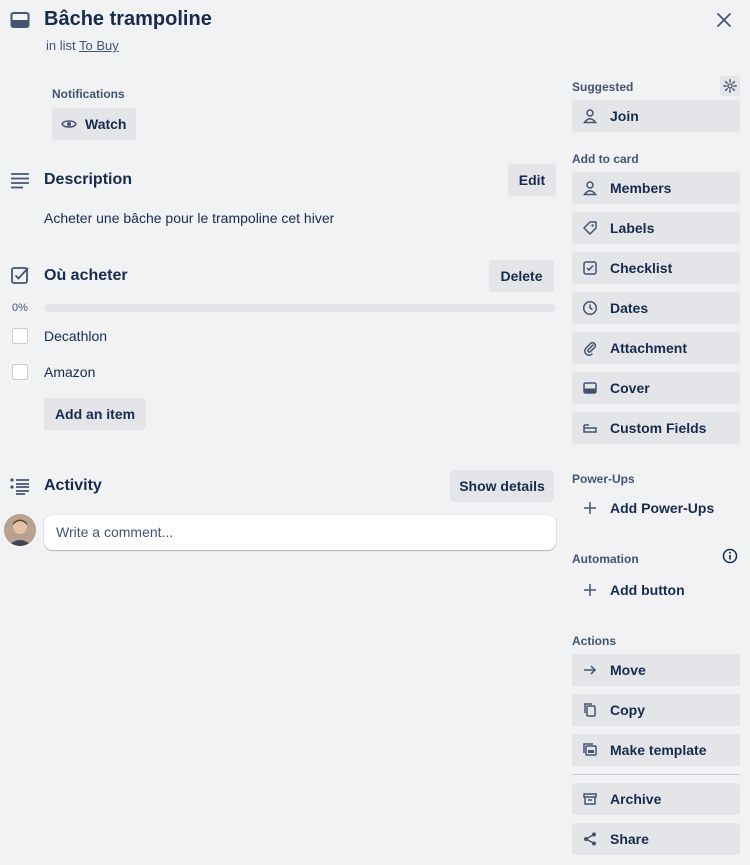 The width and height of the screenshot is (750, 865). What do you see at coordinates (636, 799) in the screenshot?
I see `archive-label: Archive` at bounding box center [636, 799].